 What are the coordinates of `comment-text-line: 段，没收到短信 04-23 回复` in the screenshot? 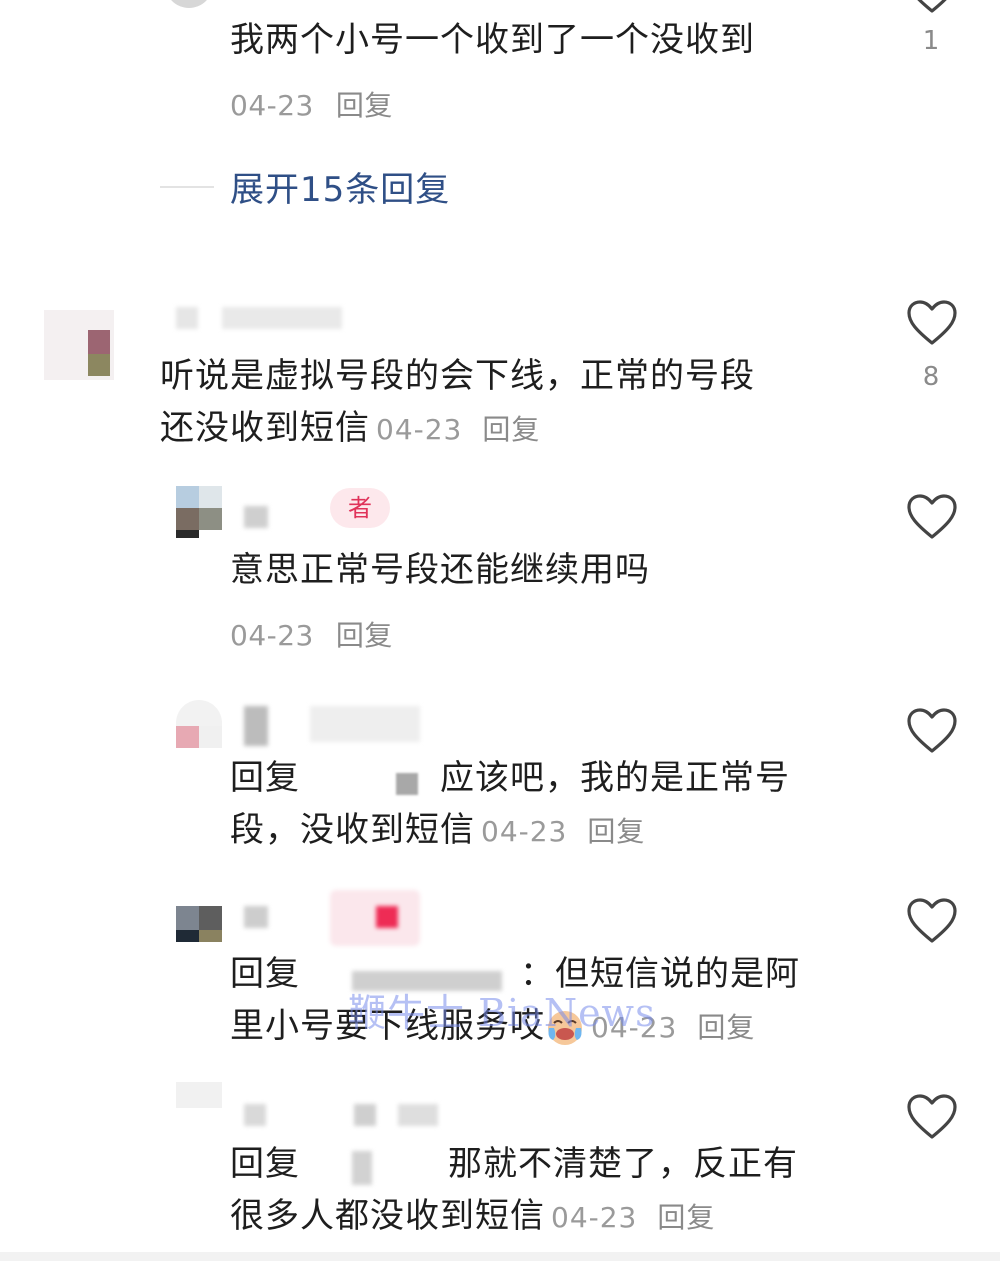 It's located at (510, 831).